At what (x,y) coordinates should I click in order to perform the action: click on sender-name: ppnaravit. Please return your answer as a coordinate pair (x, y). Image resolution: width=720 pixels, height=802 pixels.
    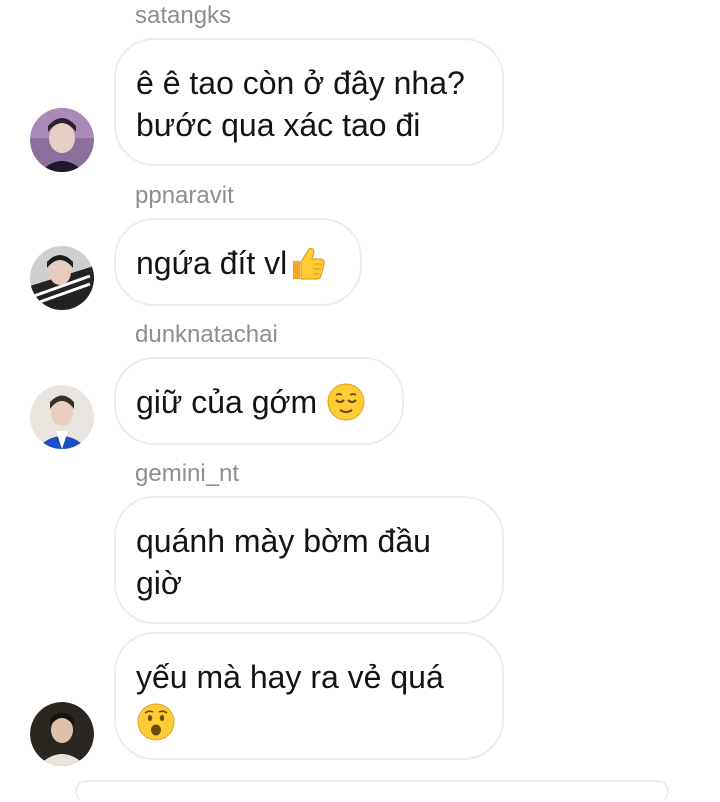
    Looking at the image, I should click on (184, 195).